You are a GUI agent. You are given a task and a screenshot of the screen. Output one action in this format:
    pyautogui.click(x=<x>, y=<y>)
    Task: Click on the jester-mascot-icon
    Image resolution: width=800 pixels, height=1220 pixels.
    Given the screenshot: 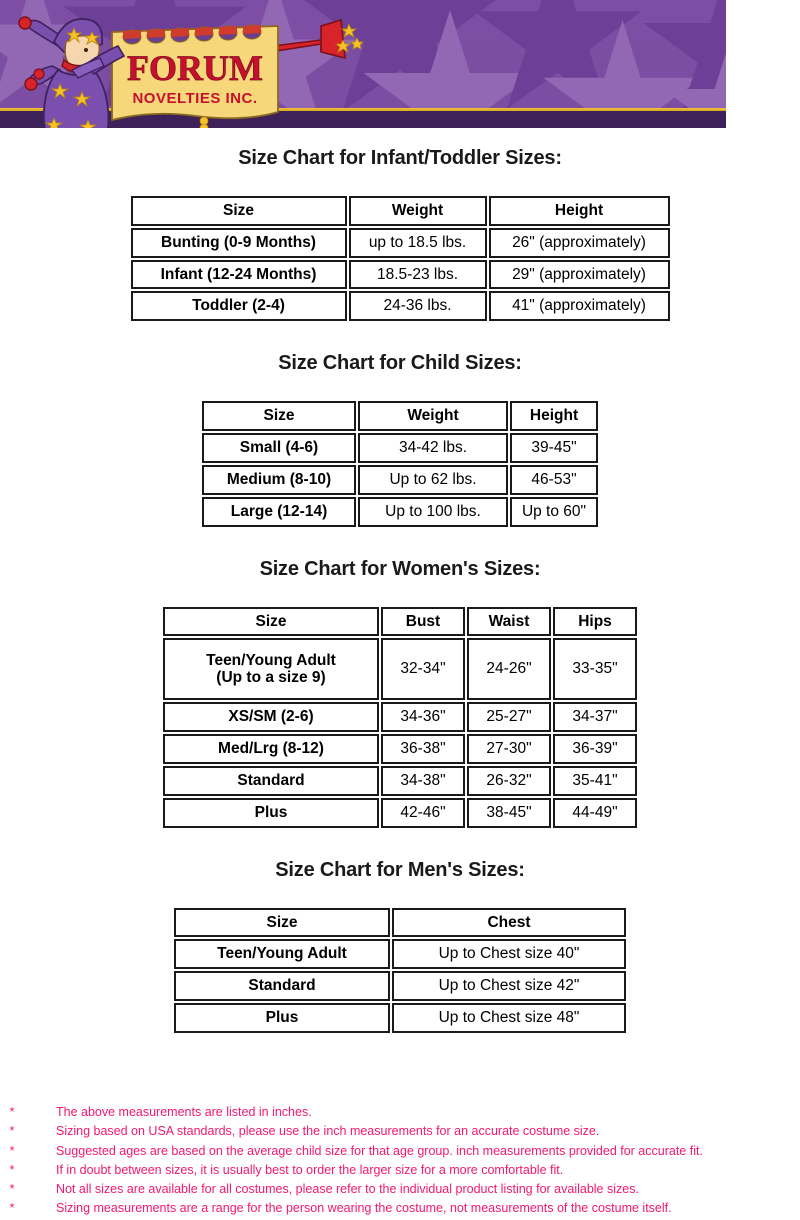 What is the action you would take?
    pyautogui.click(x=72, y=72)
    